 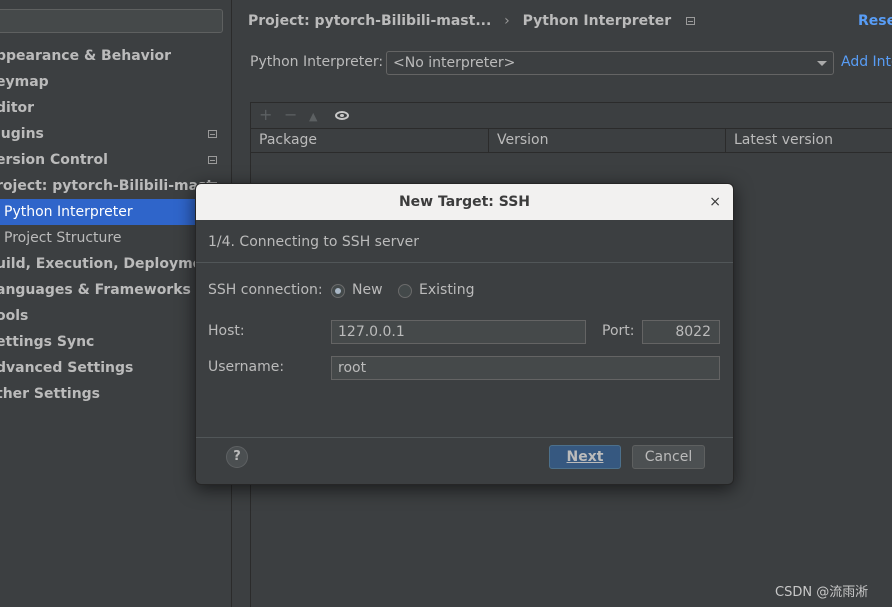 What do you see at coordinates (111, 21) in the screenshot?
I see `settings-search-input` at bounding box center [111, 21].